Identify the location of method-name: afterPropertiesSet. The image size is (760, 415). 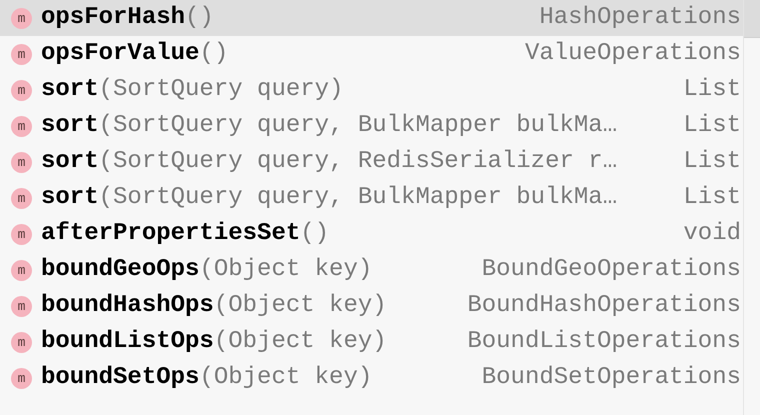
(170, 234).